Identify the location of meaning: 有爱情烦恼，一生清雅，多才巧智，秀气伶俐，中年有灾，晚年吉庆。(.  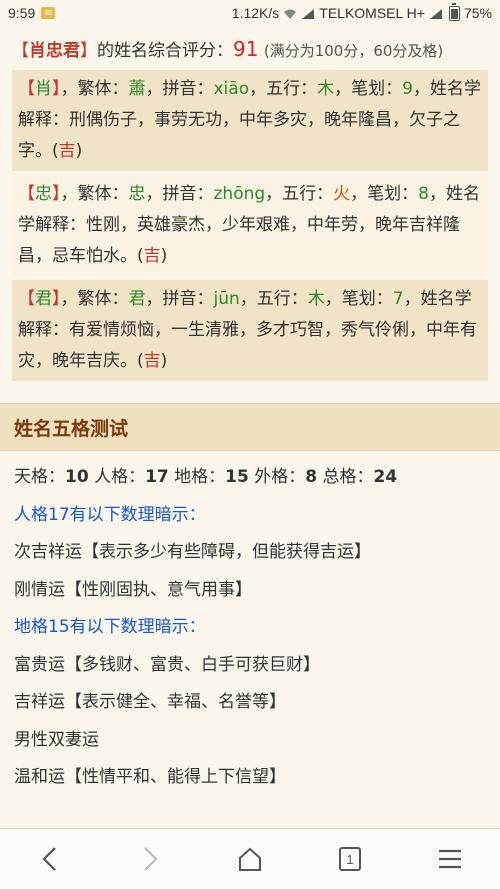
(247, 345).